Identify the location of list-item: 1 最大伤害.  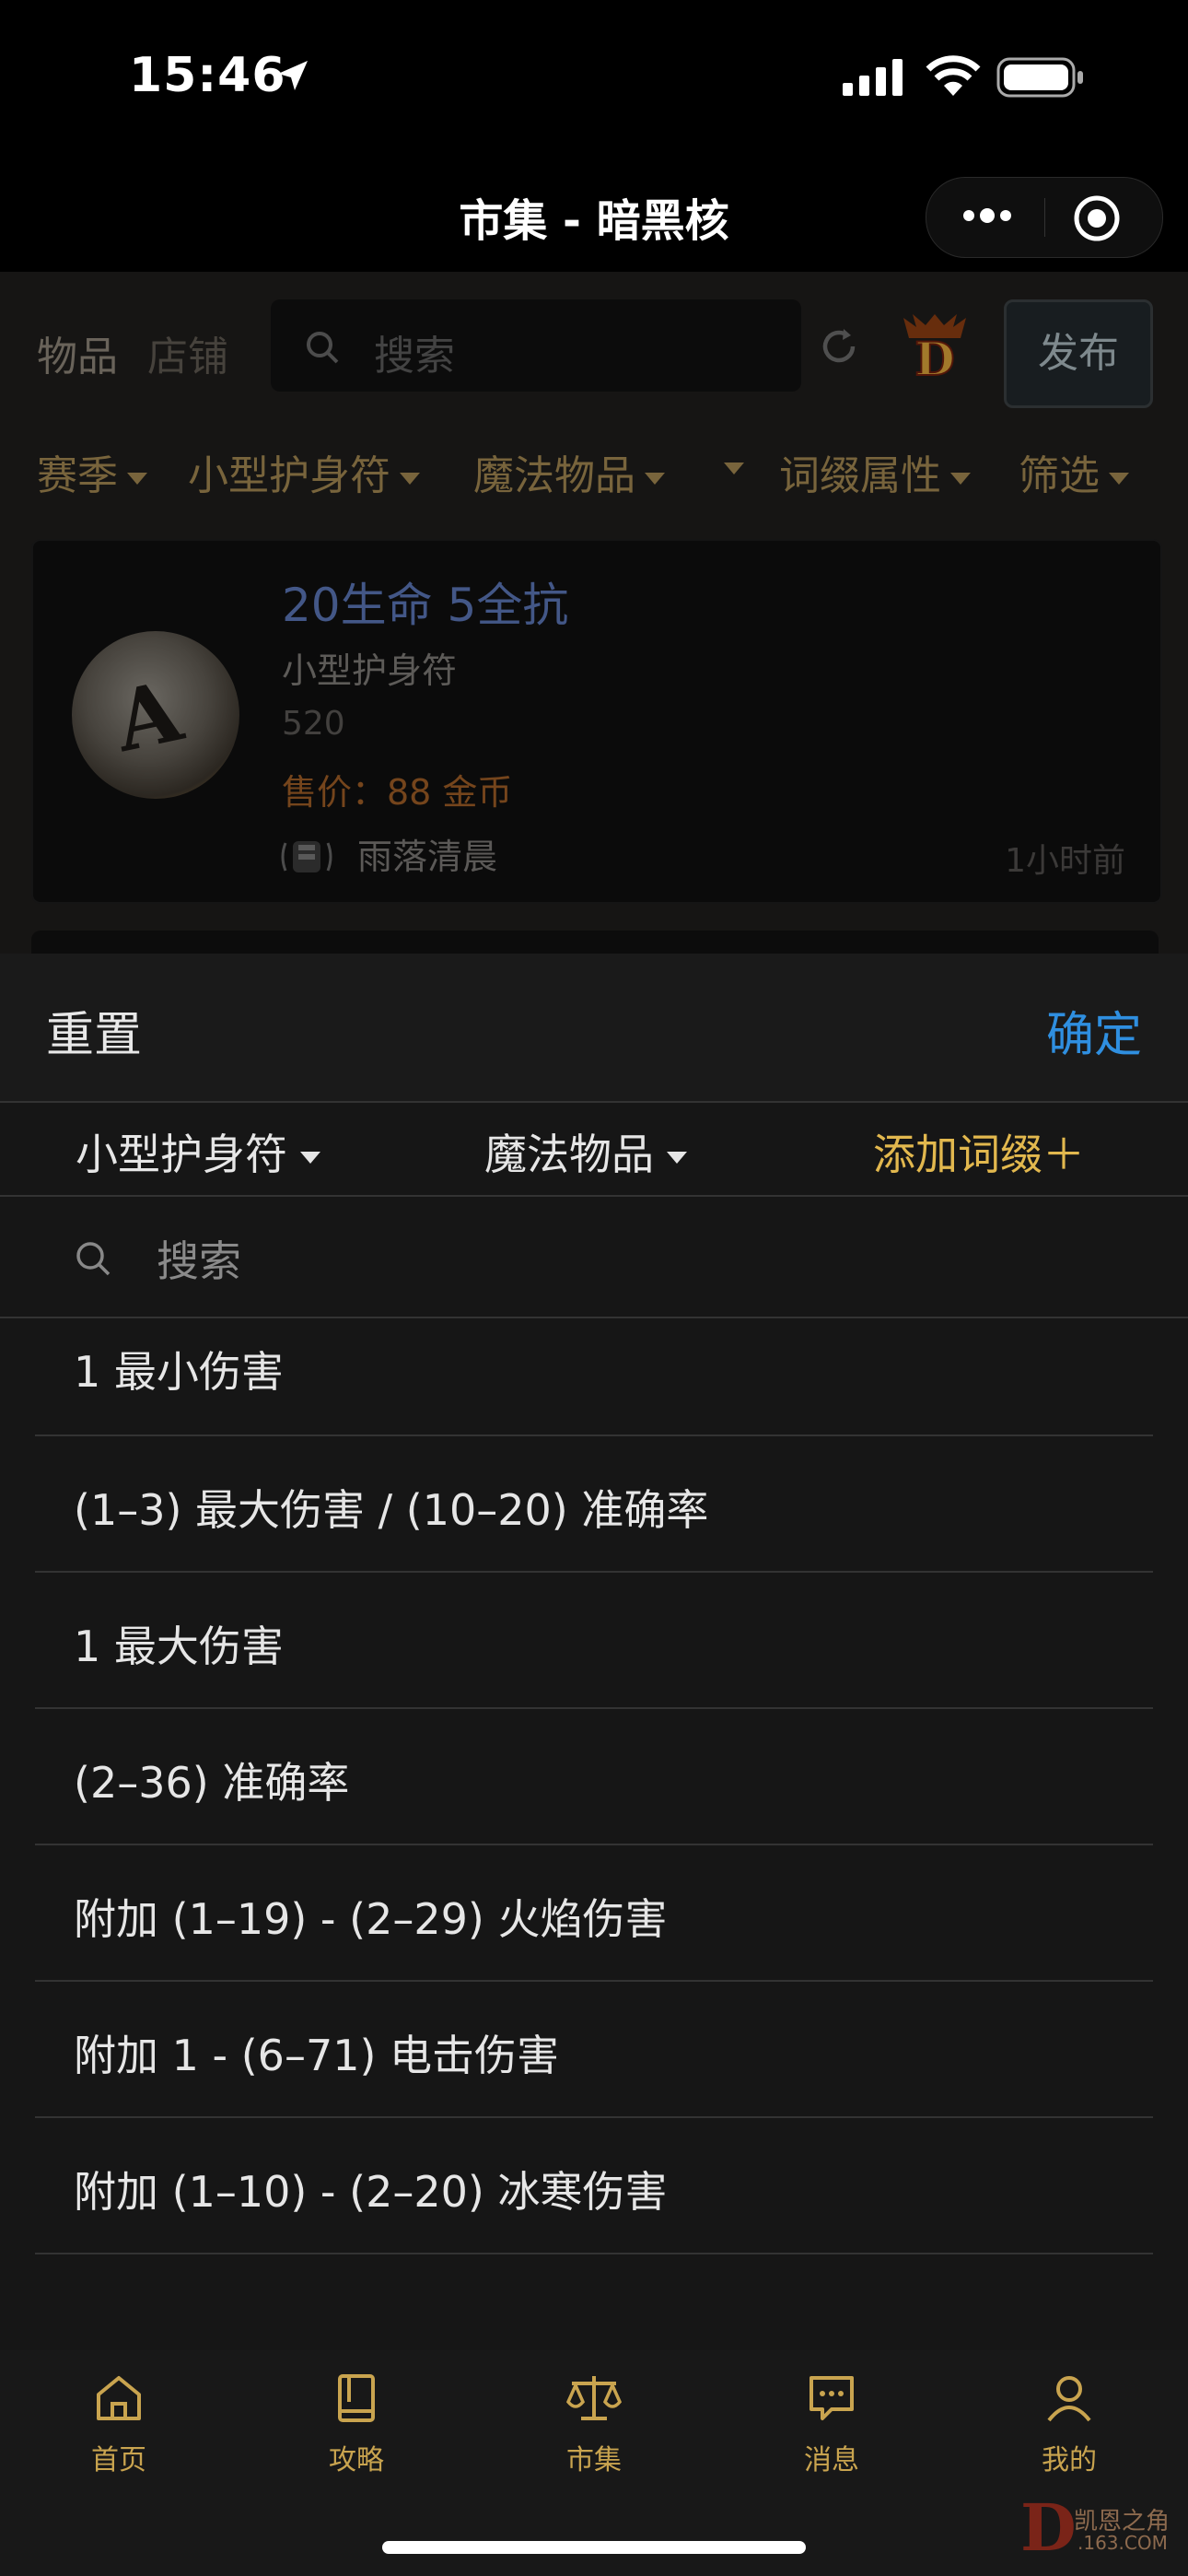
(594, 1641).